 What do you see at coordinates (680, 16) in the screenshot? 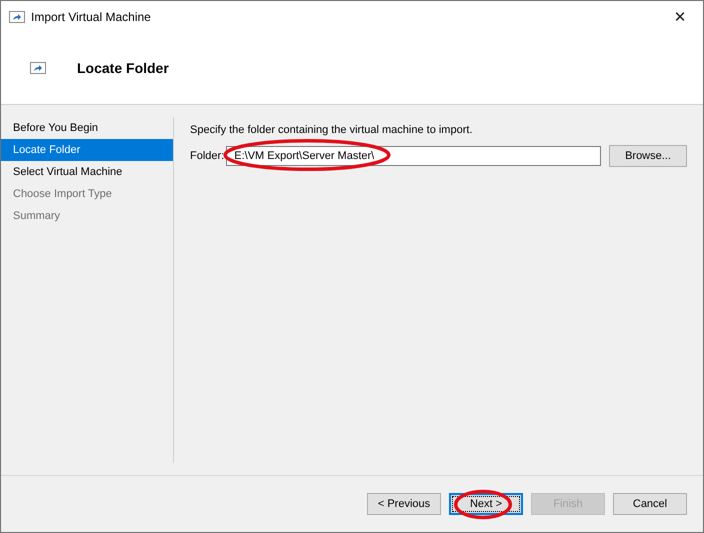
I see `close-button: ✕` at bounding box center [680, 16].